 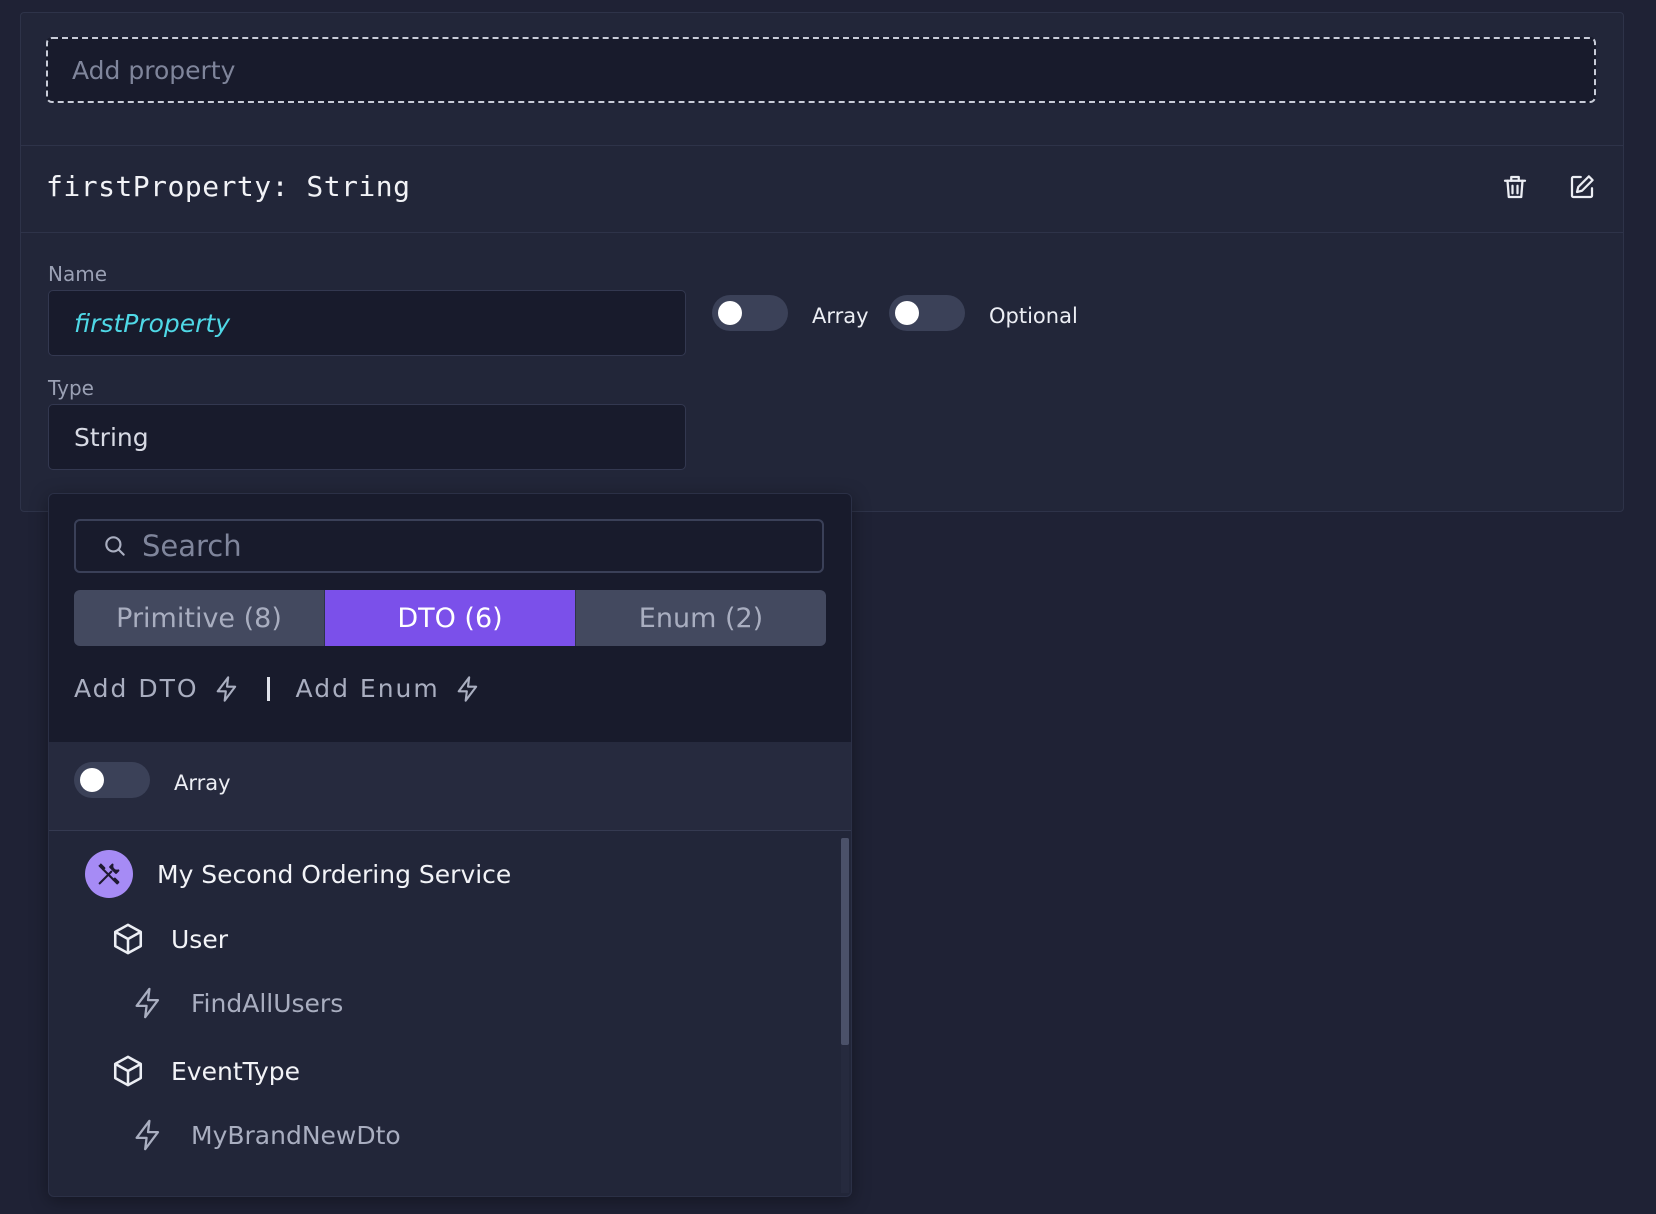 I want to click on picker-array-label: Array, so click(x=202, y=783).